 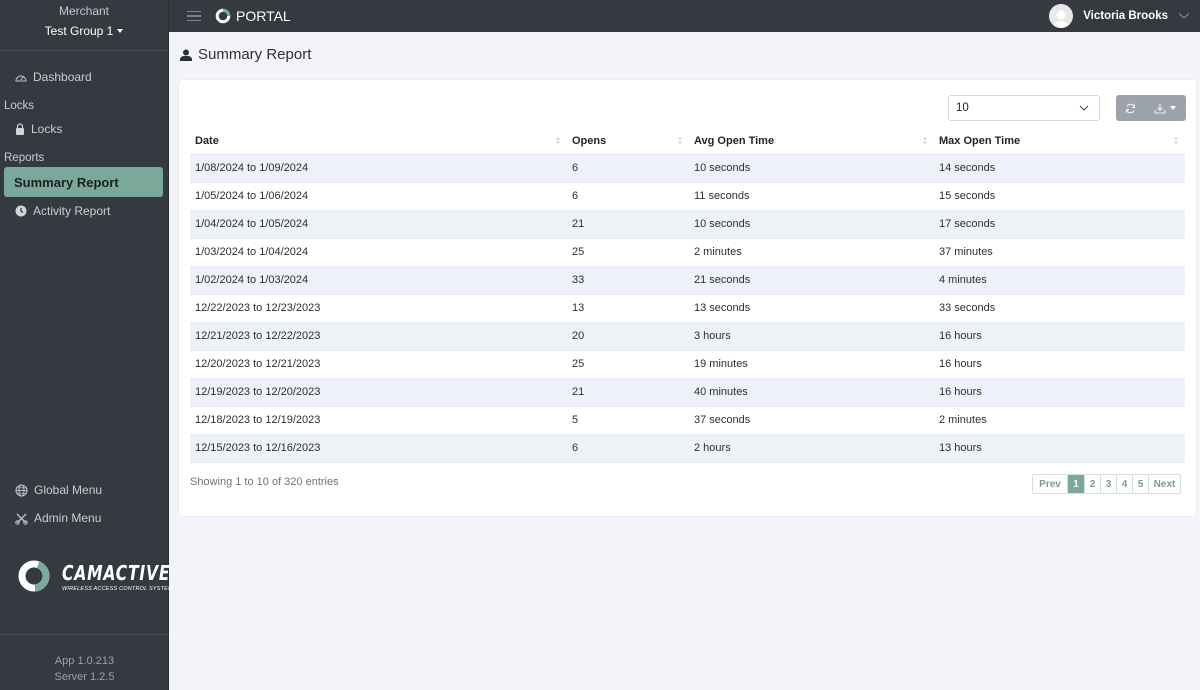 What do you see at coordinates (21, 490) in the screenshot?
I see `globe-icon` at bounding box center [21, 490].